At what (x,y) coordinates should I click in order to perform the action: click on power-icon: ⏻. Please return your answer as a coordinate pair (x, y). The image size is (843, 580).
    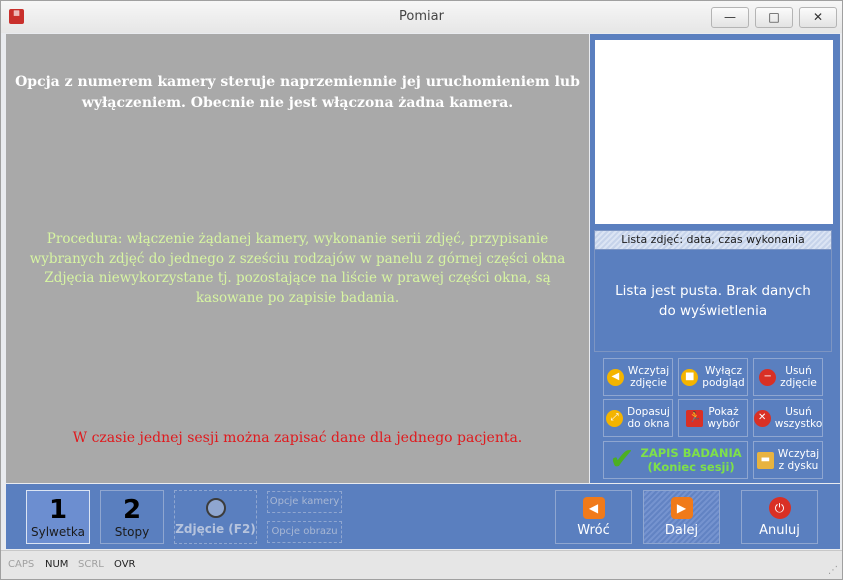
    Looking at the image, I should click on (779, 508).